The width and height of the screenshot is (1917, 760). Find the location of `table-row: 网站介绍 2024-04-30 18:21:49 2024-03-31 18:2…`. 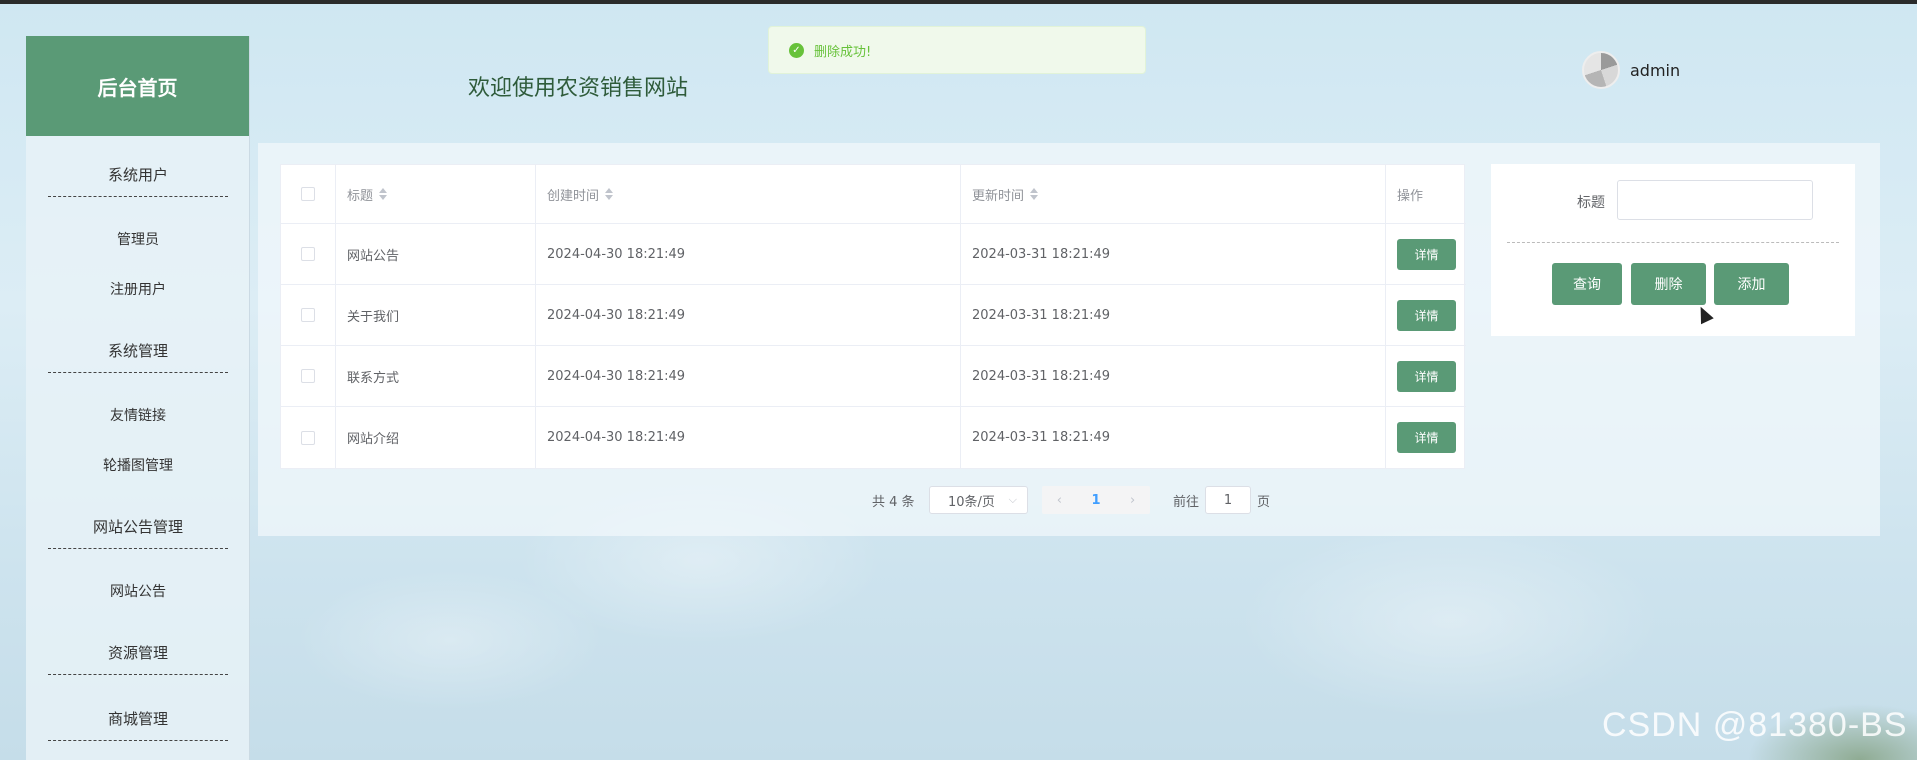

table-row: 网站介绍 2024-04-30 18:21:49 2024-03-31 18:2… is located at coordinates (873, 437).